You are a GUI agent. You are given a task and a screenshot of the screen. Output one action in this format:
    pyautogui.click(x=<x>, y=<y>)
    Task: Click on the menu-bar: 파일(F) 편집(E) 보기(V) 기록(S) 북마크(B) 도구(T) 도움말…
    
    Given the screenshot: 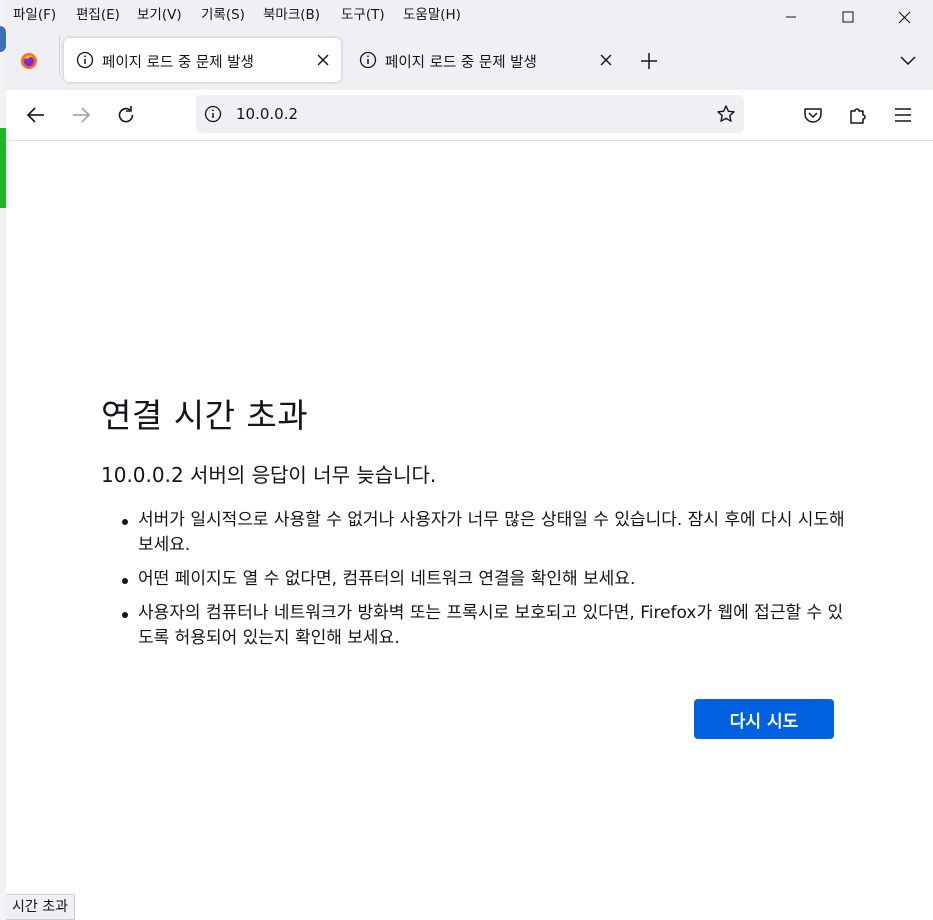 What is the action you would take?
    pyautogui.click(x=469, y=13)
    